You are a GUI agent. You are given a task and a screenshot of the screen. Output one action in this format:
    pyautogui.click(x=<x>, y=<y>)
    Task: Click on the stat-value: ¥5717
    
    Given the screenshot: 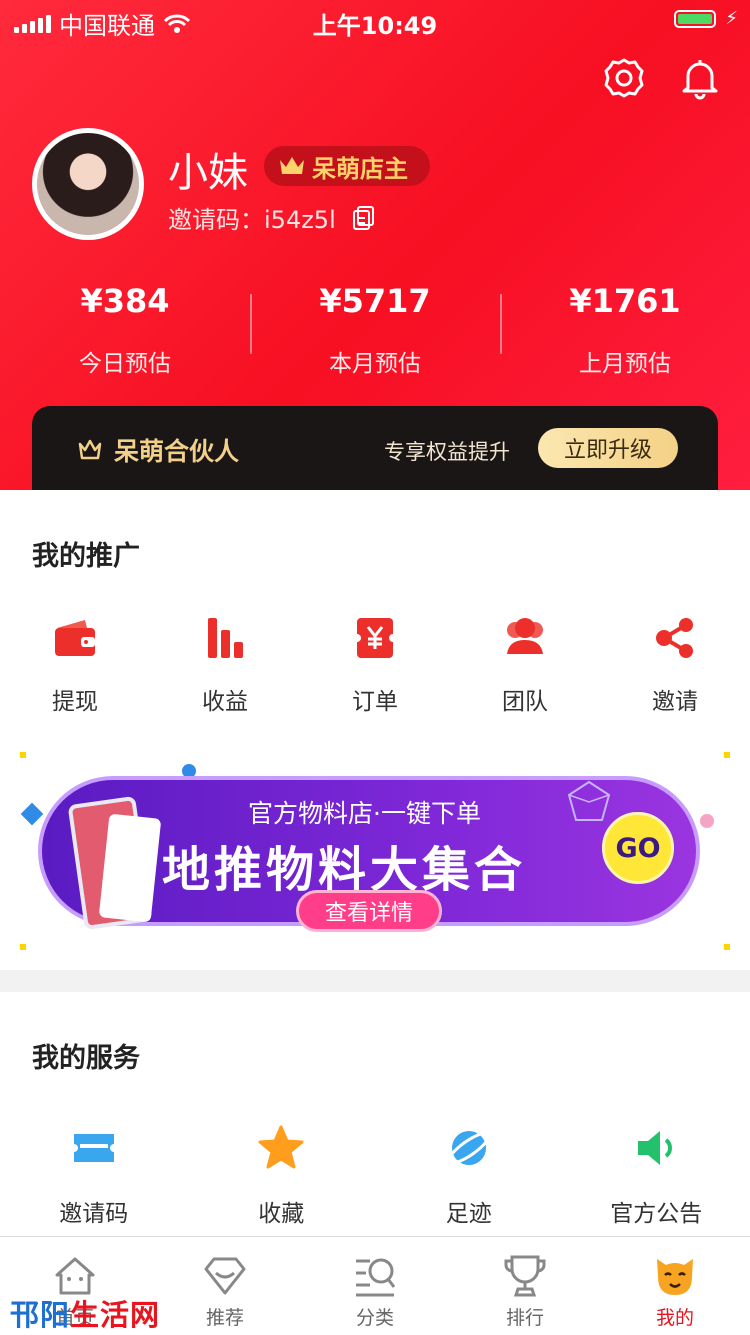 What is the action you would take?
    pyautogui.click(x=375, y=301)
    